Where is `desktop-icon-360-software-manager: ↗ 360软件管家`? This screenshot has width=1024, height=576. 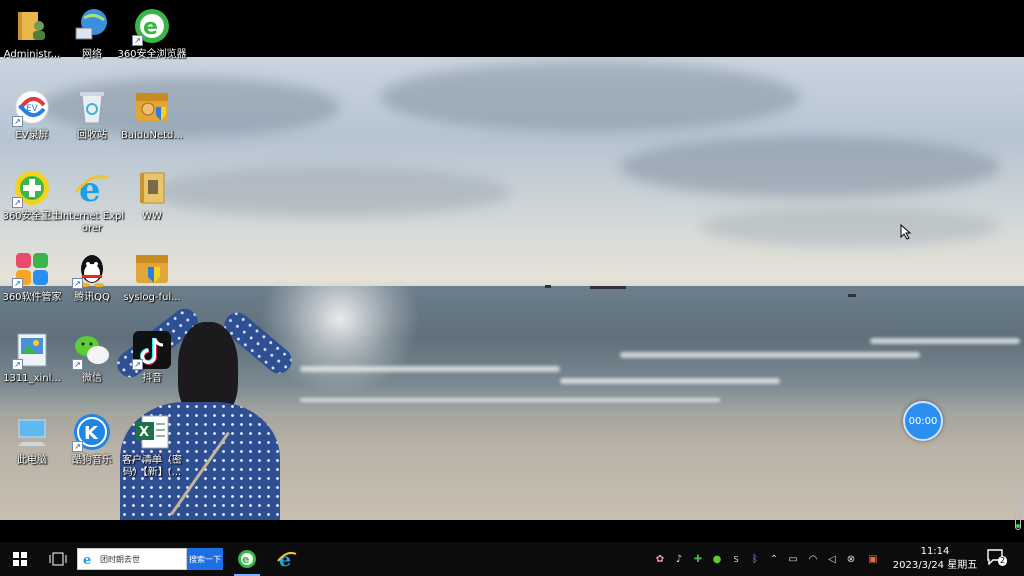
desktop-icon-360-software-manager: ↗ 360软件管家 is located at coordinates (32, 286).